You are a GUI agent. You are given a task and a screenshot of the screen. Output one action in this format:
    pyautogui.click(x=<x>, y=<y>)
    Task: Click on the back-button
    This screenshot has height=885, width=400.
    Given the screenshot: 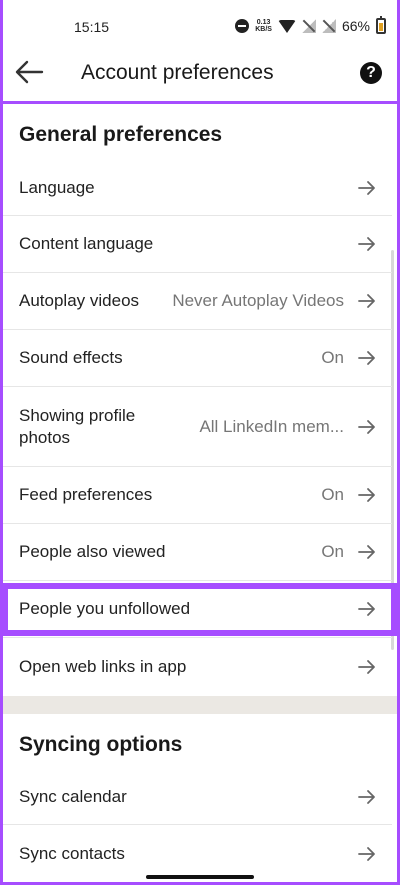 What is the action you would take?
    pyautogui.click(x=32, y=73)
    